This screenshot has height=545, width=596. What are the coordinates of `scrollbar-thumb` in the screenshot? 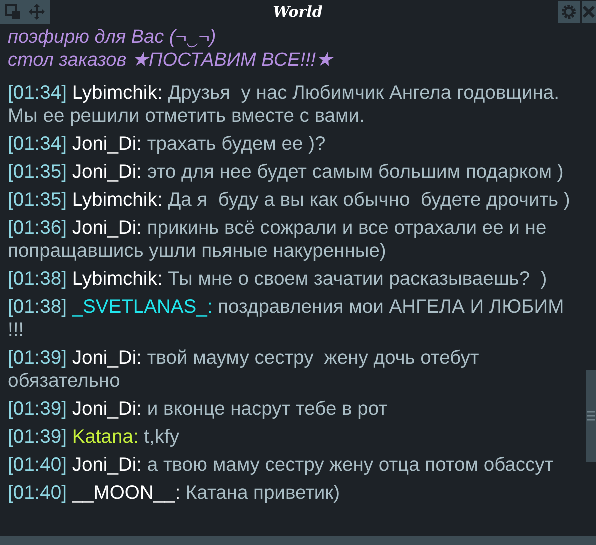 It's located at (591, 416).